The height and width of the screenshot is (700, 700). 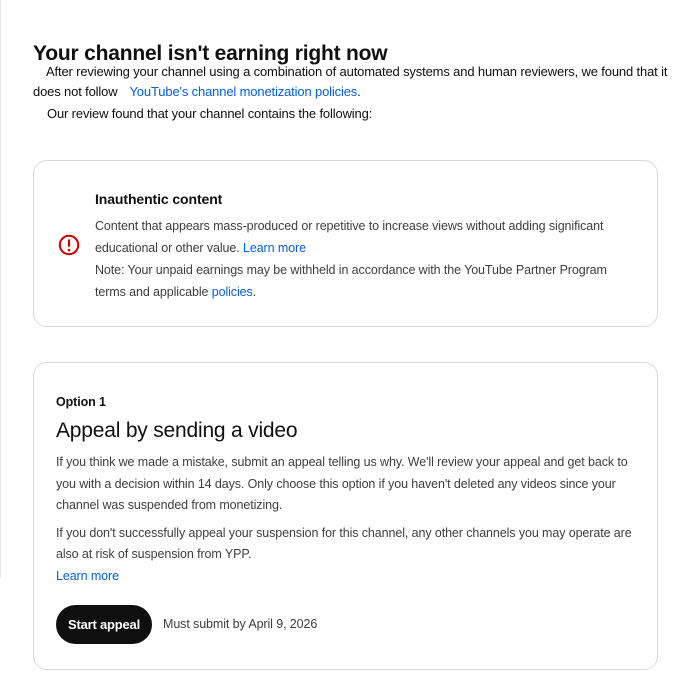 What do you see at coordinates (87, 577) in the screenshot?
I see `option-learn-more-link: Learn more` at bounding box center [87, 577].